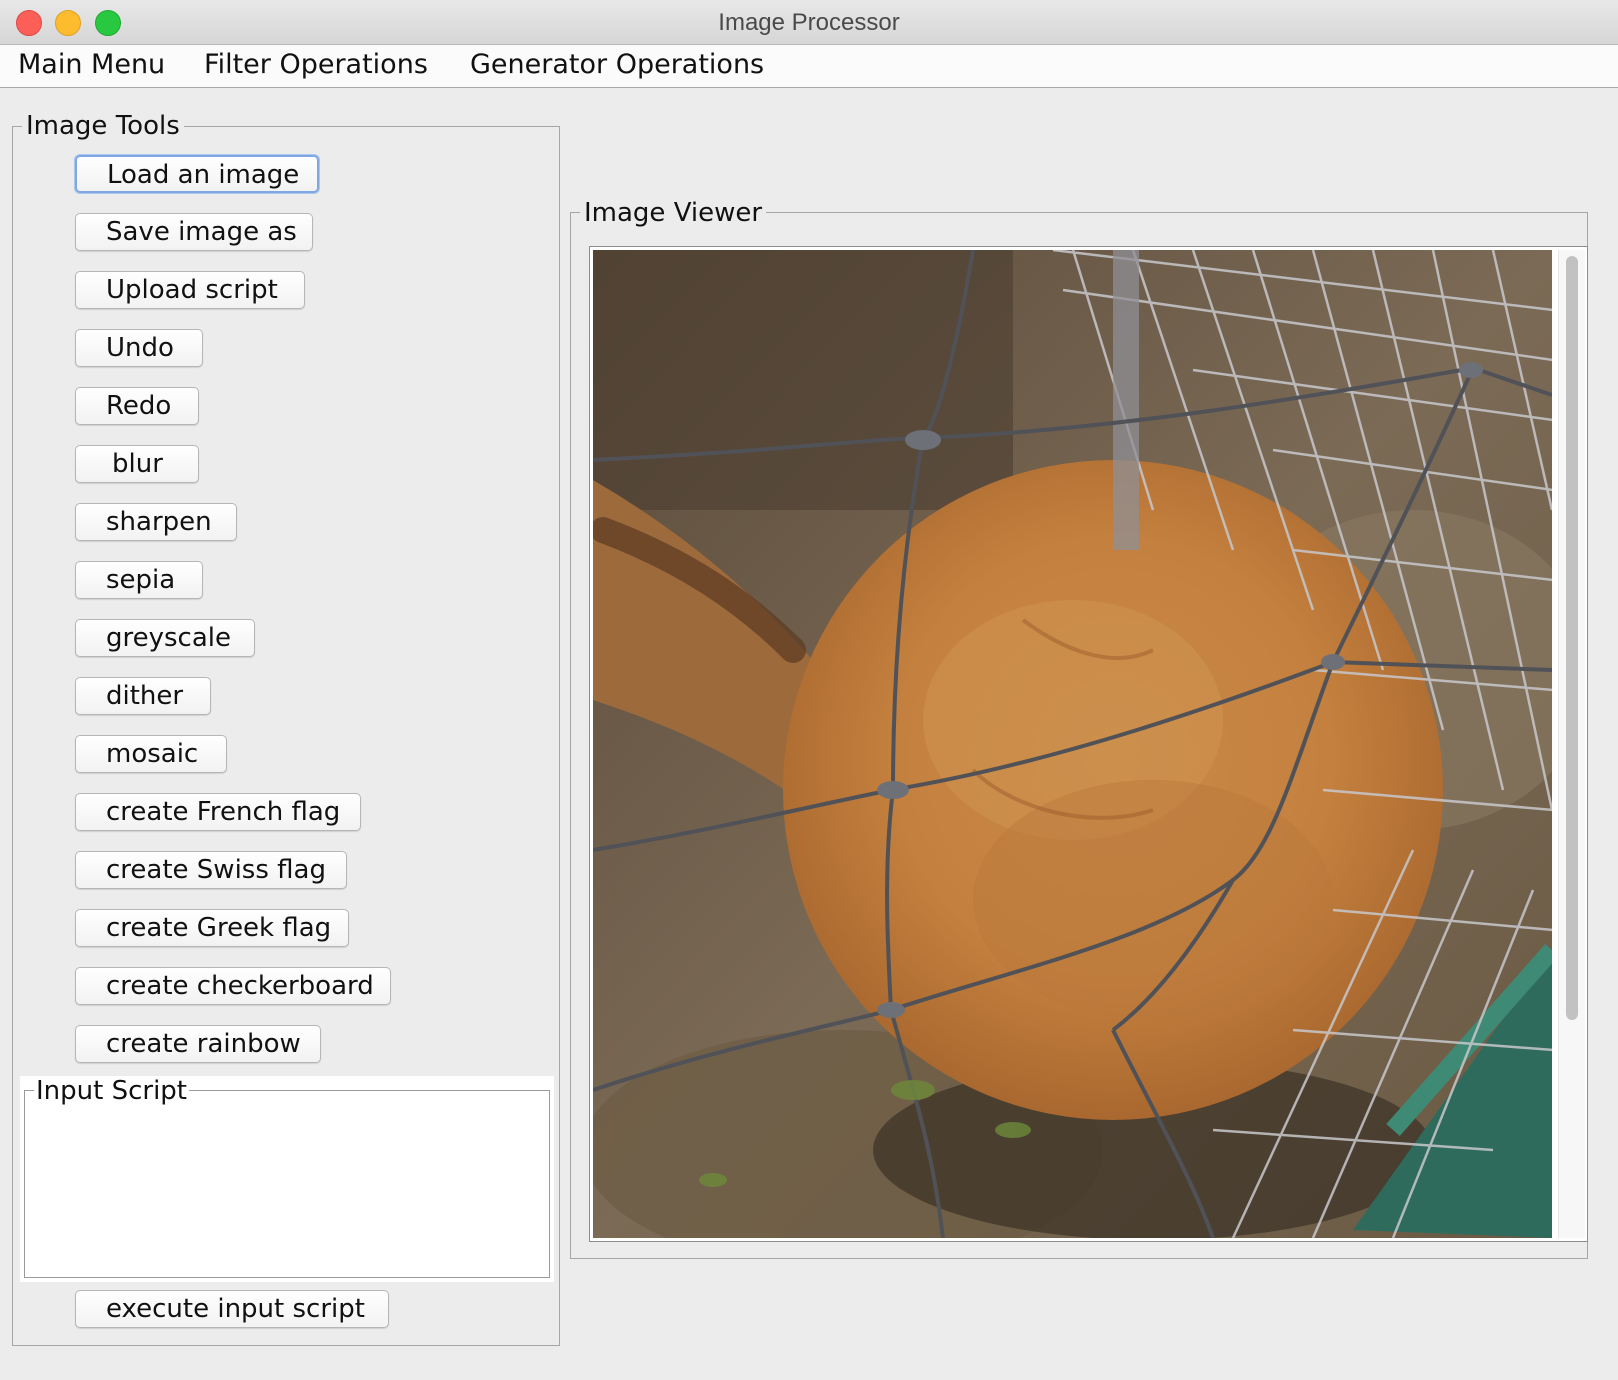 The image size is (1618, 1380). What do you see at coordinates (1572, 638) in the screenshot?
I see `viewer-scrollbar-thumb` at bounding box center [1572, 638].